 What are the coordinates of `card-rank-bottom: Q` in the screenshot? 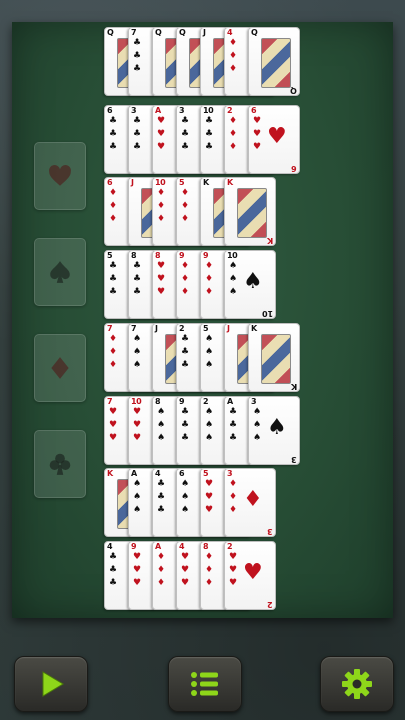 It's located at (293, 90).